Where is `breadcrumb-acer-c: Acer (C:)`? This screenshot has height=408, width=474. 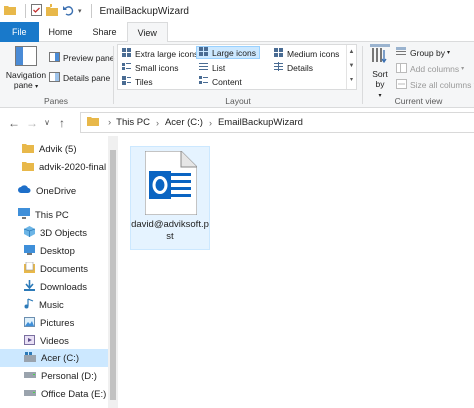 breadcrumb-acer-c: Acer (C:) is located at coordinates (184, 122).